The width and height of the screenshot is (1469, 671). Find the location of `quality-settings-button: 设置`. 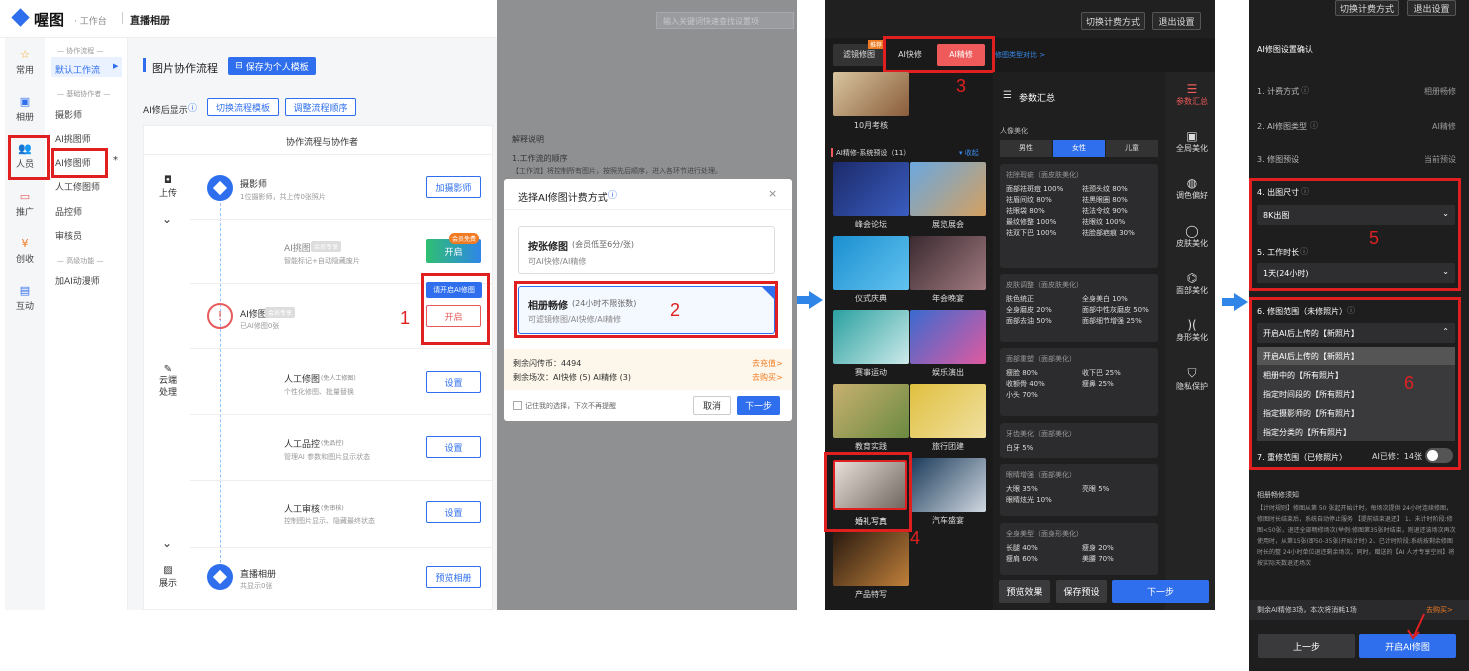

quality-settings-button: 设置 is located at coordinates (453, 447).